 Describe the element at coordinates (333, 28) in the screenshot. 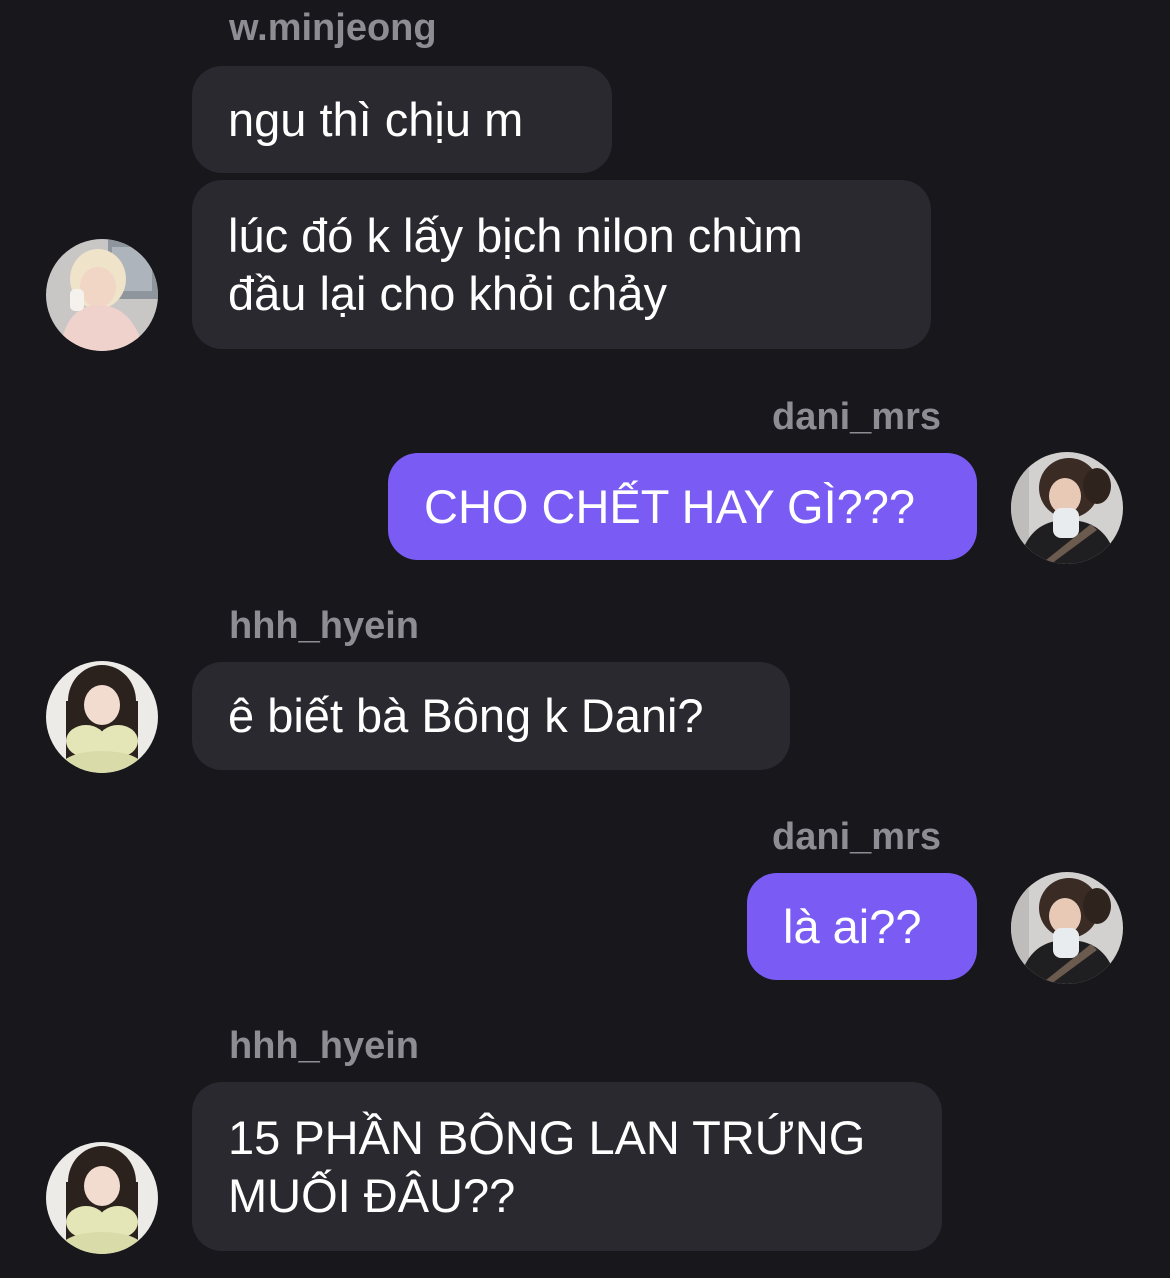

I see `sender-name: w.minjeong` at that location.